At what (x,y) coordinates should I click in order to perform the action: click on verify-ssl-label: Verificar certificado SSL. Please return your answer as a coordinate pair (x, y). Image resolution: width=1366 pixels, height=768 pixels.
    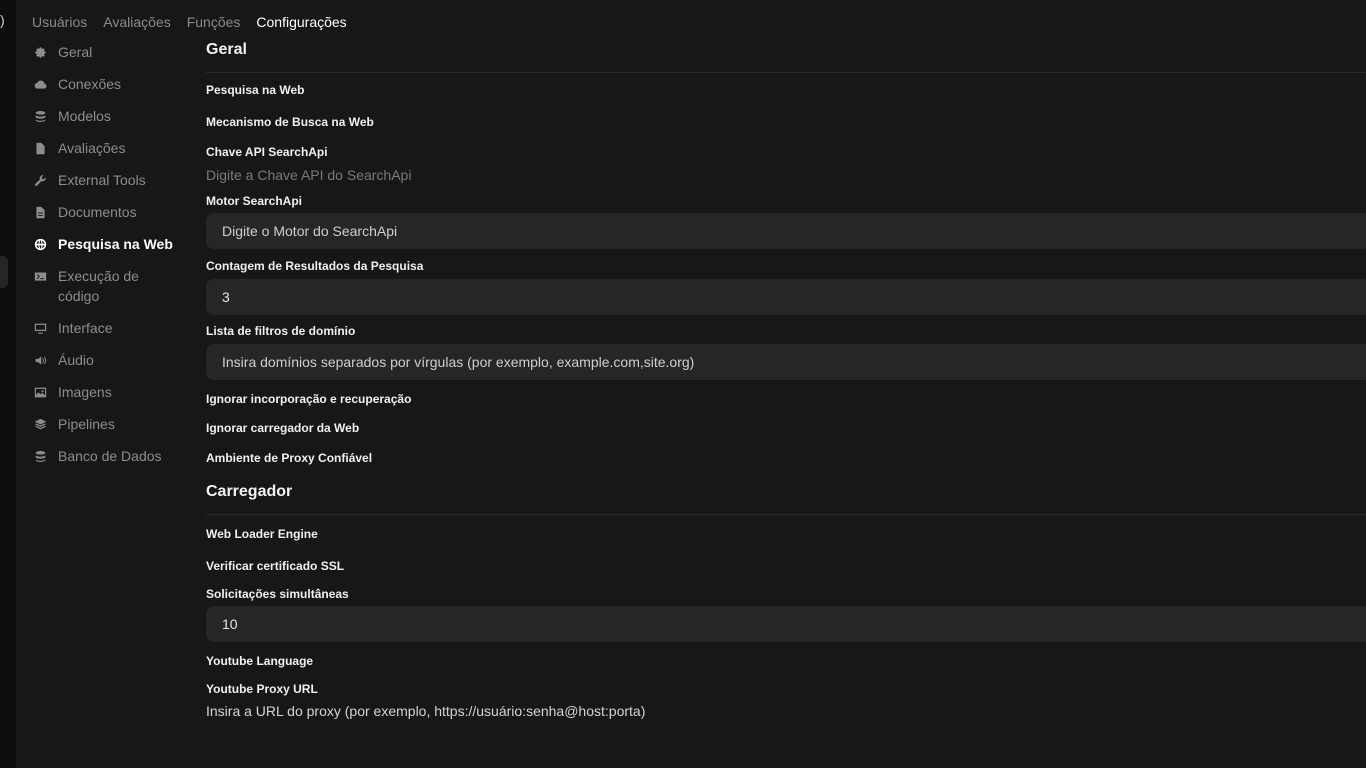
    Looking at the image, I should click on (275, 566).